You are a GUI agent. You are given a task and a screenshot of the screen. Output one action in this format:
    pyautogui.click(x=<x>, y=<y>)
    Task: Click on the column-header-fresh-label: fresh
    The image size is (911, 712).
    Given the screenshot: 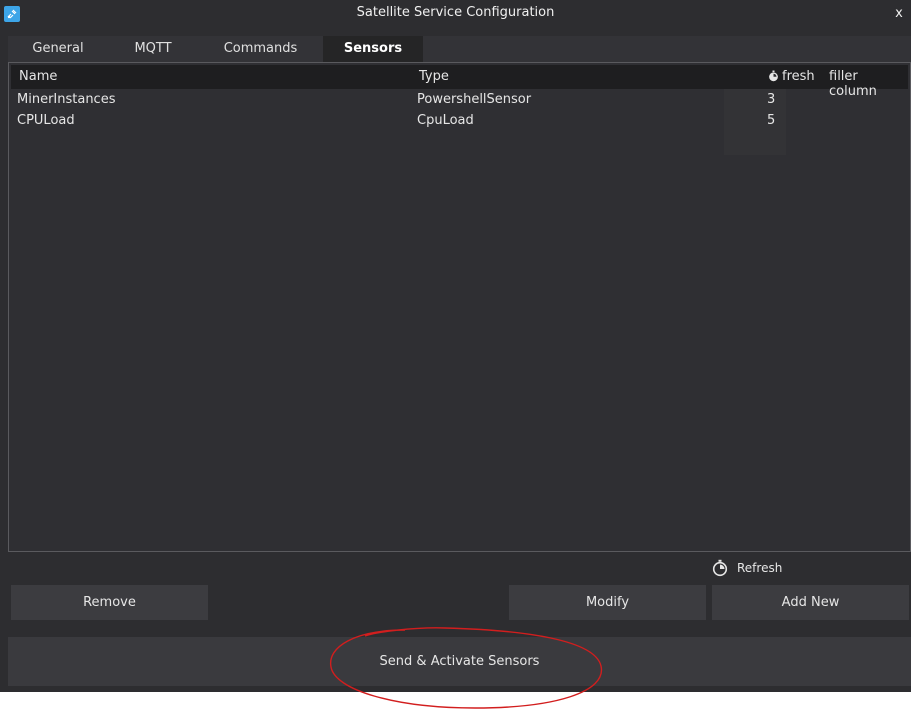 What is the action you would take?
    pyautogui.click(x=798, y=76)
    